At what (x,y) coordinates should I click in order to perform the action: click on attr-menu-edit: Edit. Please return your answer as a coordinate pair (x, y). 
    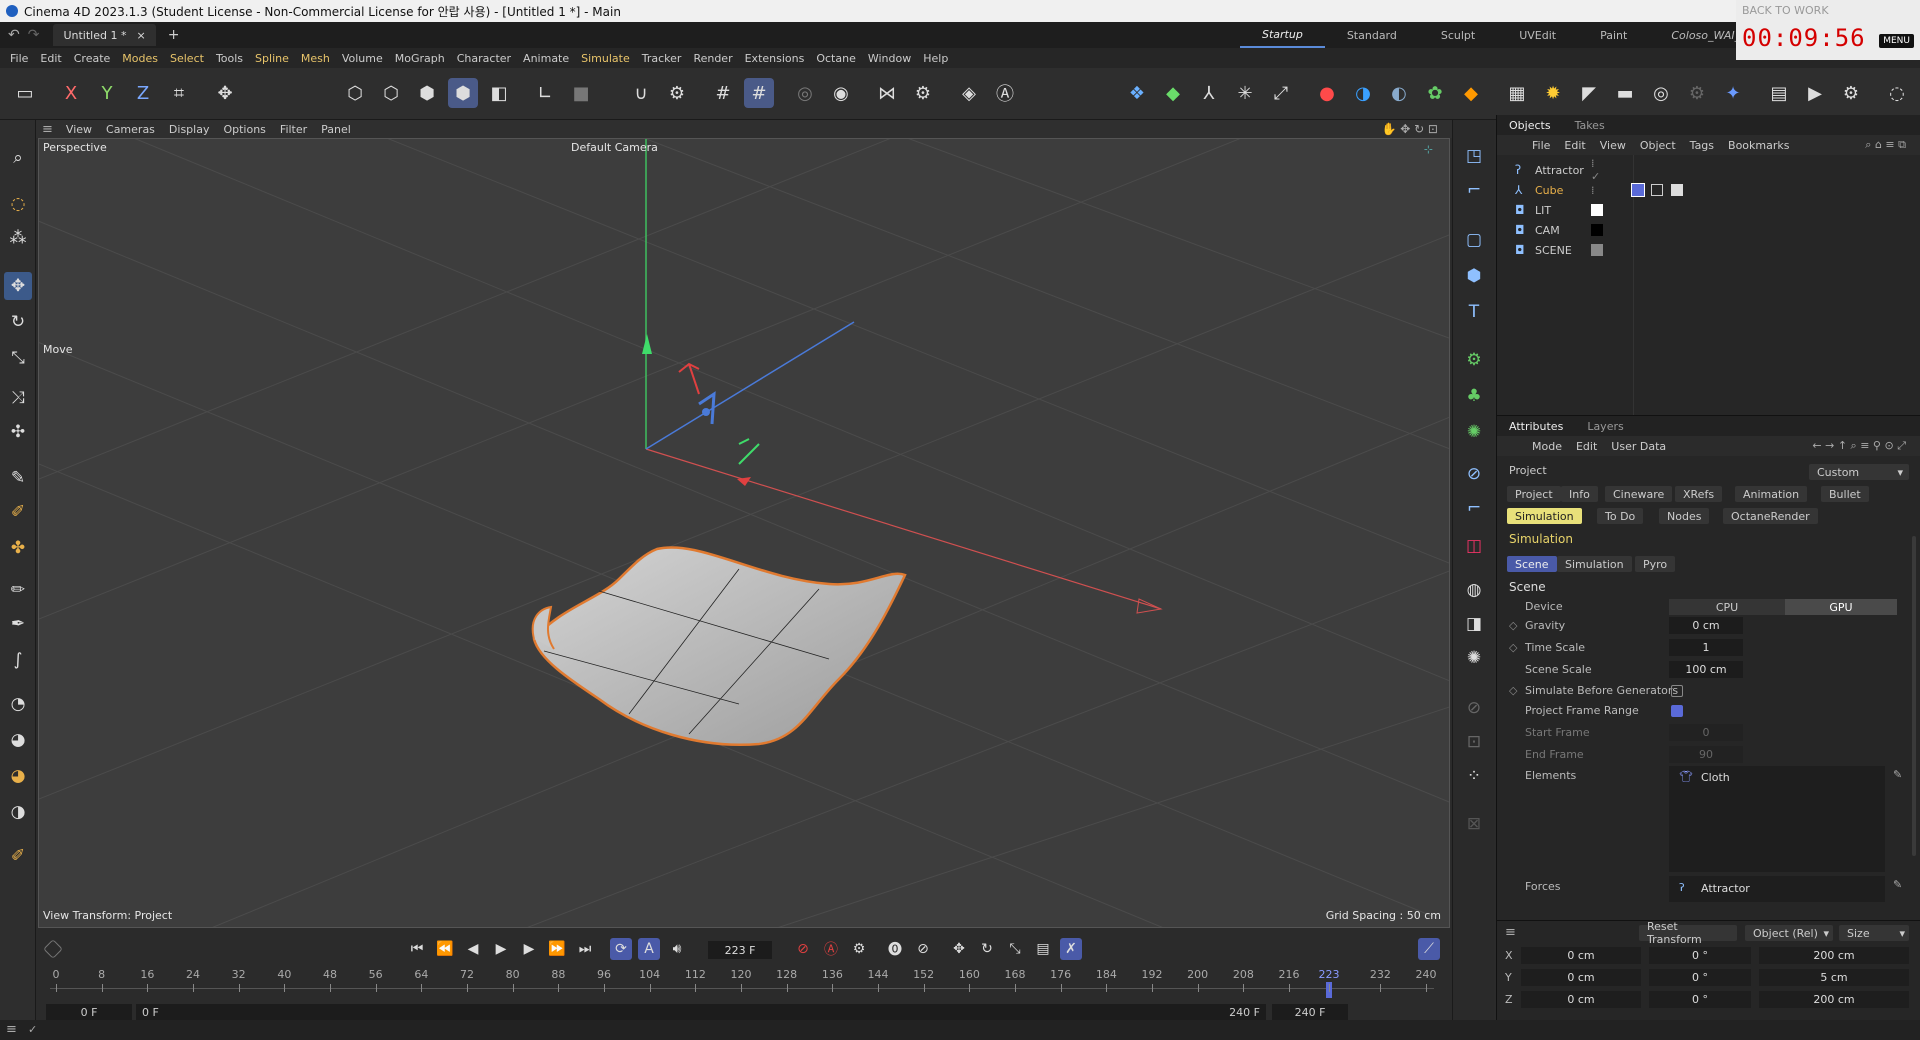
    Looking at the image, I should click on (1586, 446).